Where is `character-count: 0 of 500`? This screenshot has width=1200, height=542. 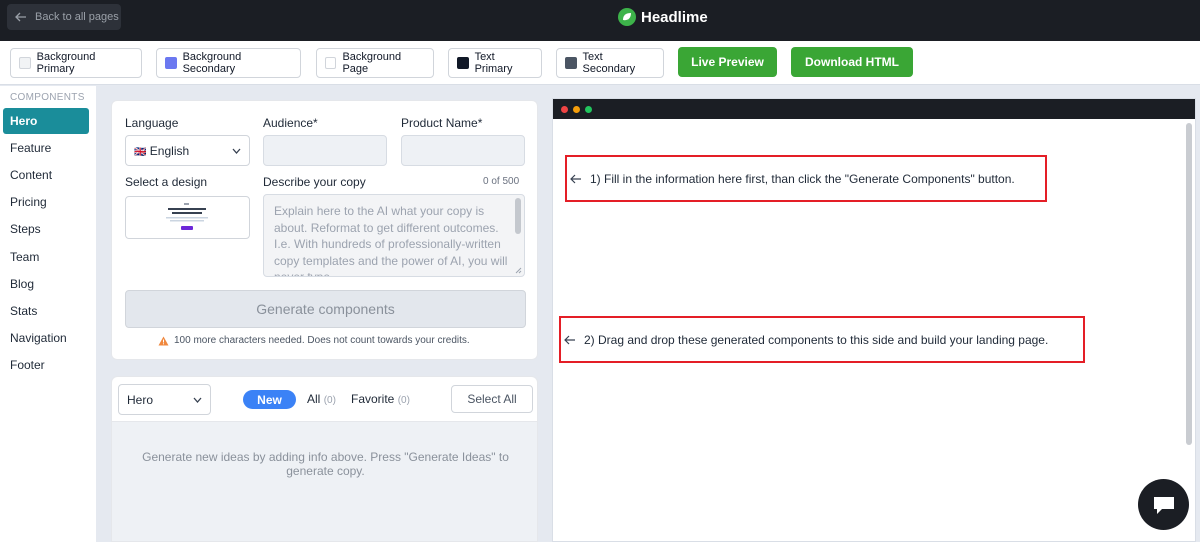
character-count: 0 of 500 is located at coordinates (501, 181).